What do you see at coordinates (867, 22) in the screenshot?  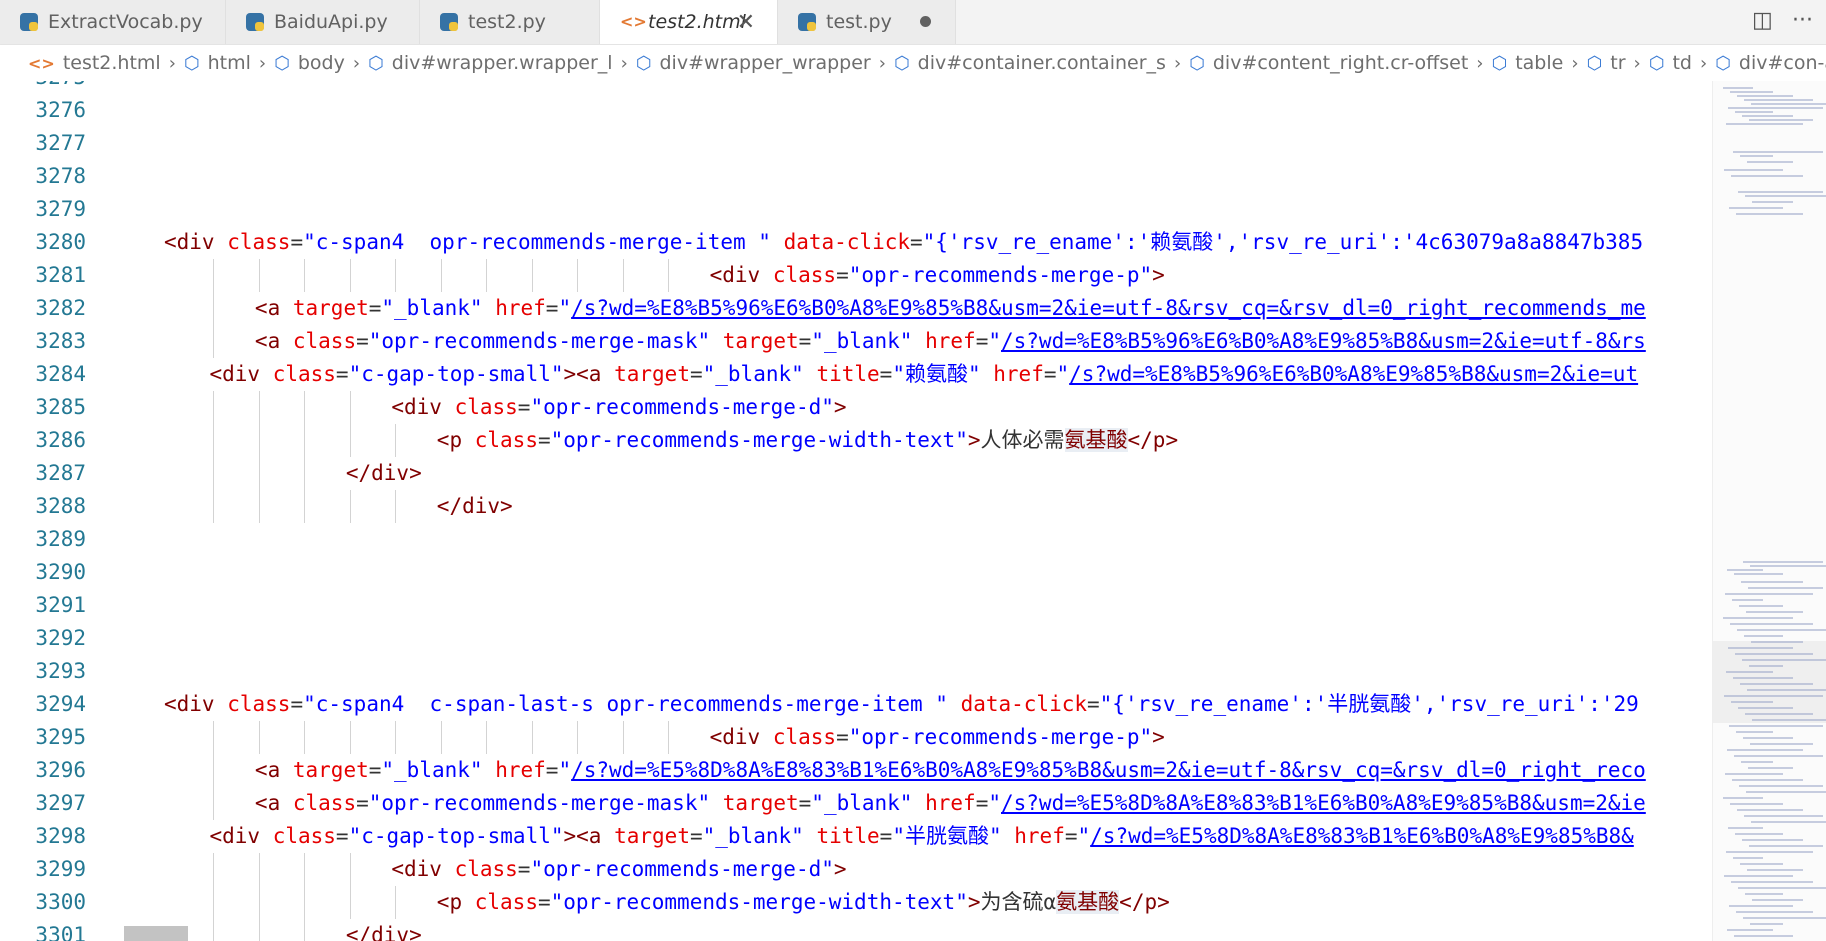 I see `tab-test-py: test.py` at bounding box center [867, 22].